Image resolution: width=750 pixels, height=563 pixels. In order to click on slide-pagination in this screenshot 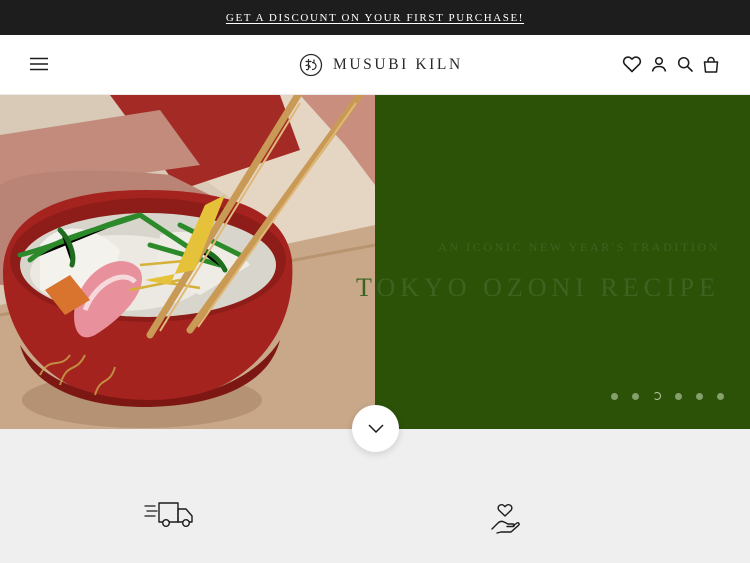, I will do `click(667, 396)`.